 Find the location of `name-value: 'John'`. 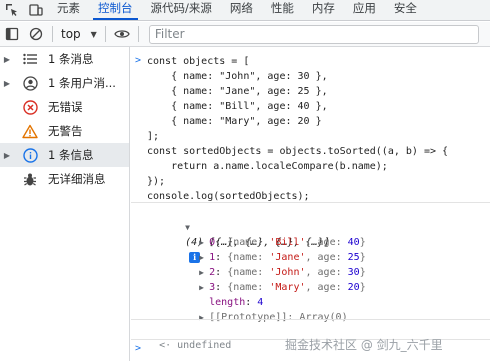

name-value: 'John' is located at coordinates (287, 272).